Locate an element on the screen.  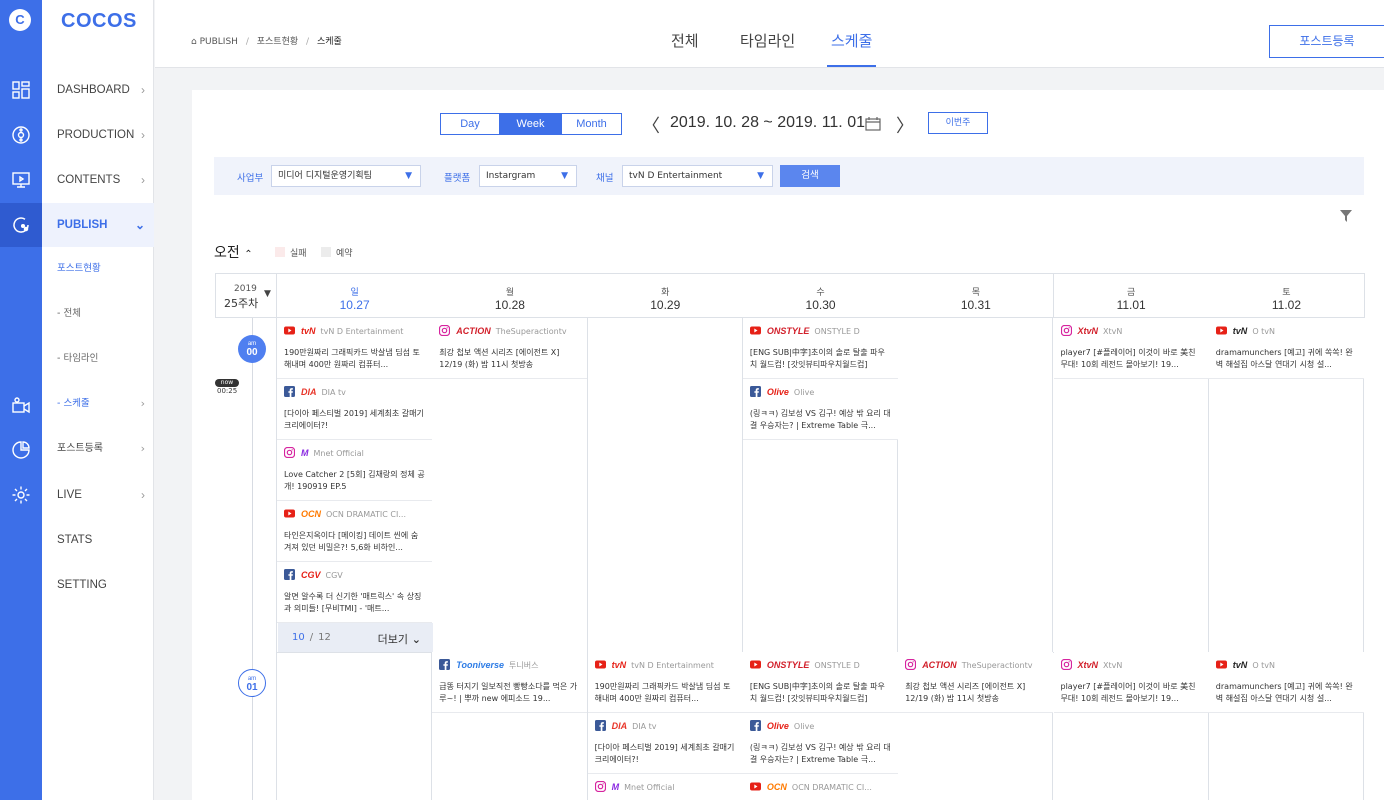
menu-contents: CONTENTS › is located at coordinates (98, 180).